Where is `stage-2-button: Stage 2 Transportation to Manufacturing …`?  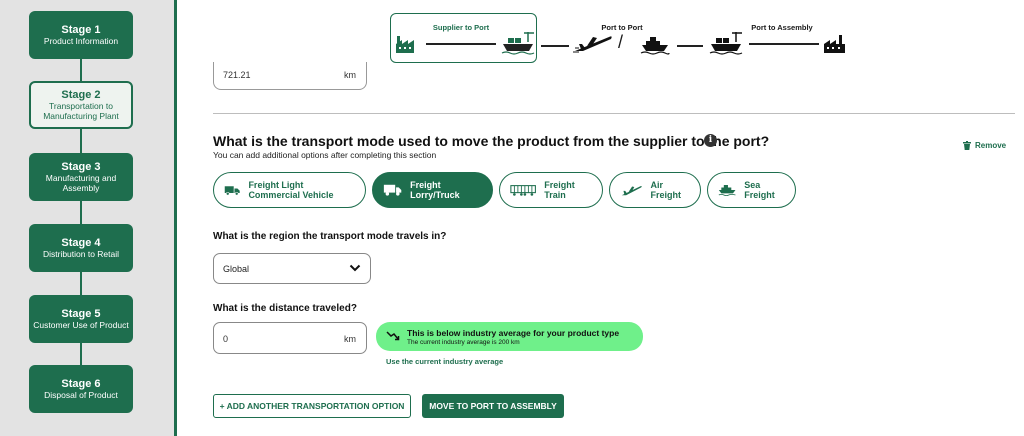
stage-2-button: Stage 2 Transportation to Manufacturing … is located at coordinates (81, 105).